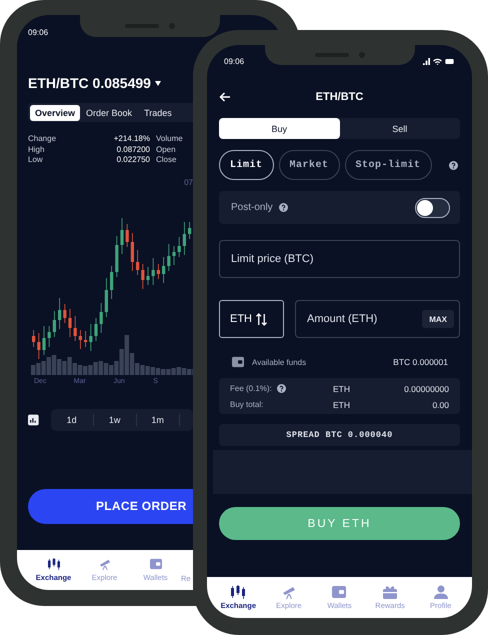 This screenshot has width=488, height=635. Describe the element at coordinates (158, 420) in the screenshot. I see `timeframe-tab: 1m` at that location.